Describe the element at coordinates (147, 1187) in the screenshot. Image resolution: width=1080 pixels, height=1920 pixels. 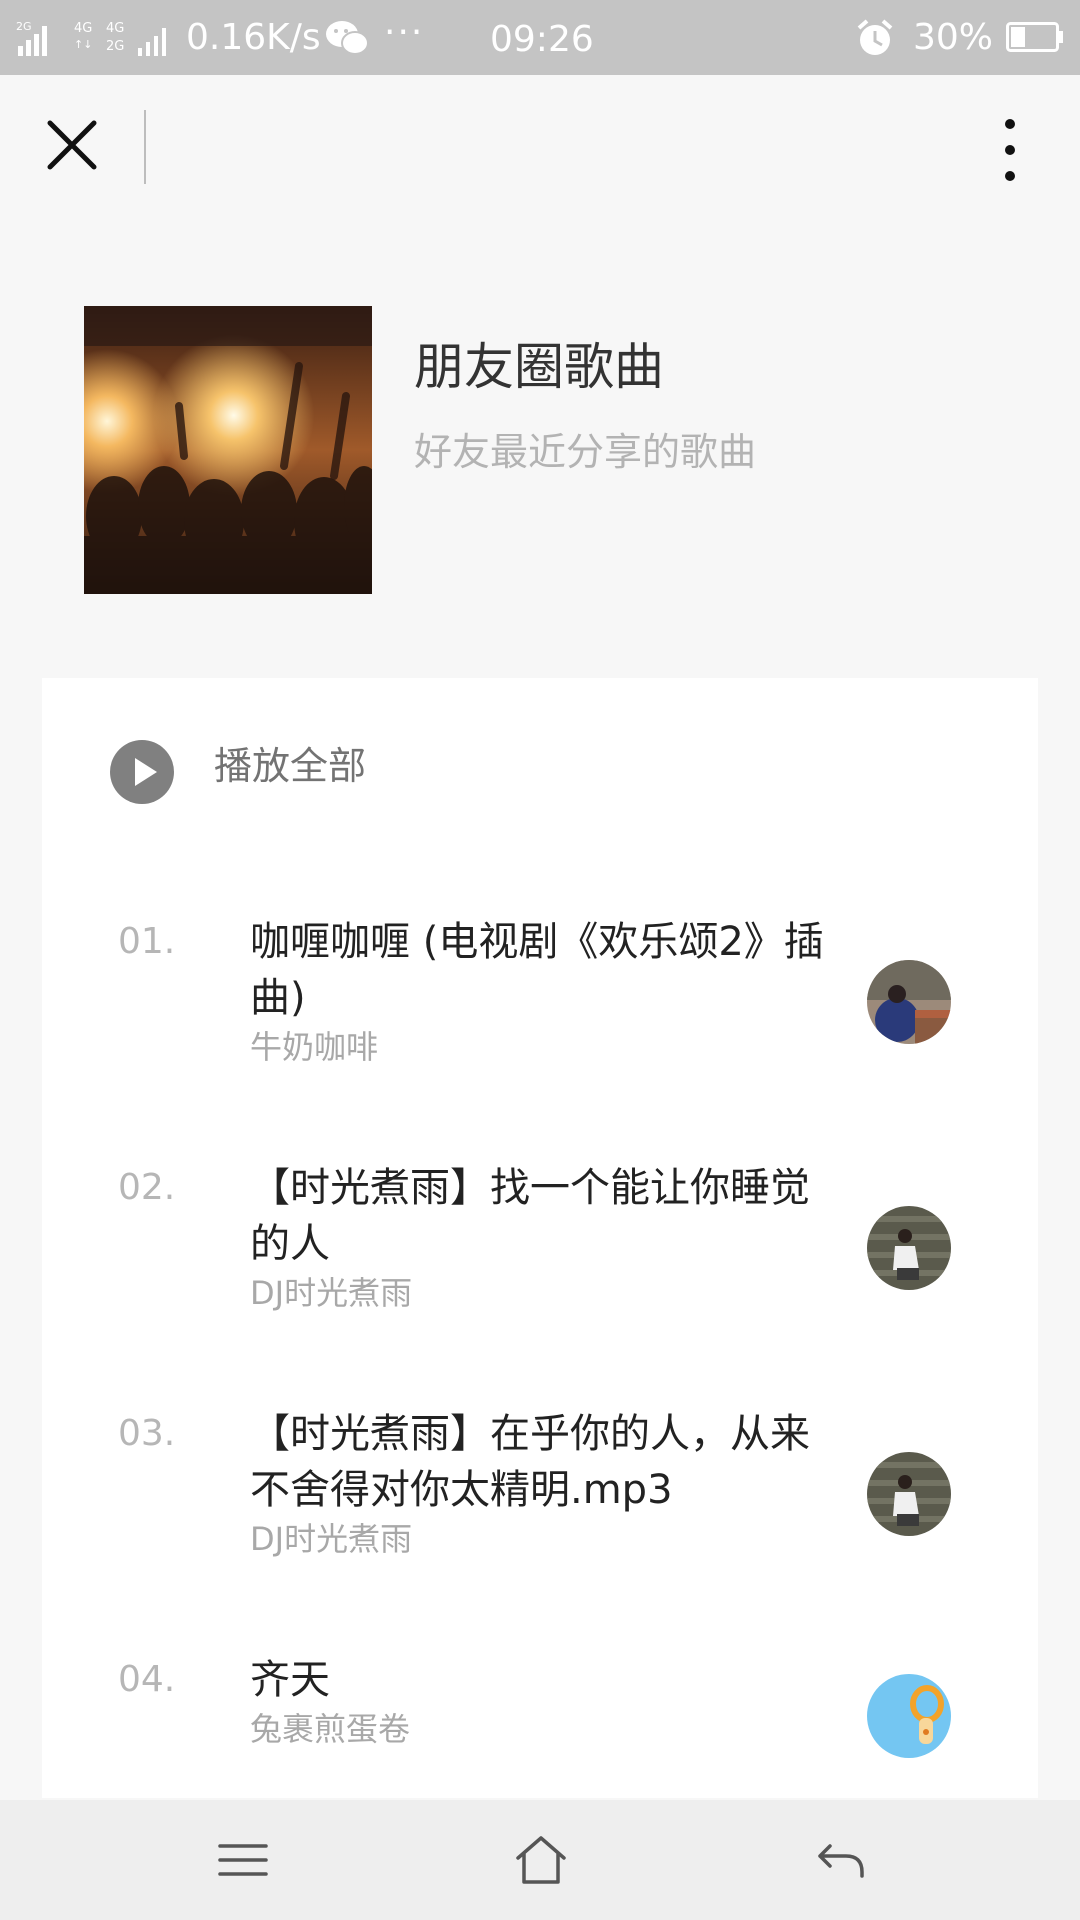
I see `song-number: 02.` at that location.